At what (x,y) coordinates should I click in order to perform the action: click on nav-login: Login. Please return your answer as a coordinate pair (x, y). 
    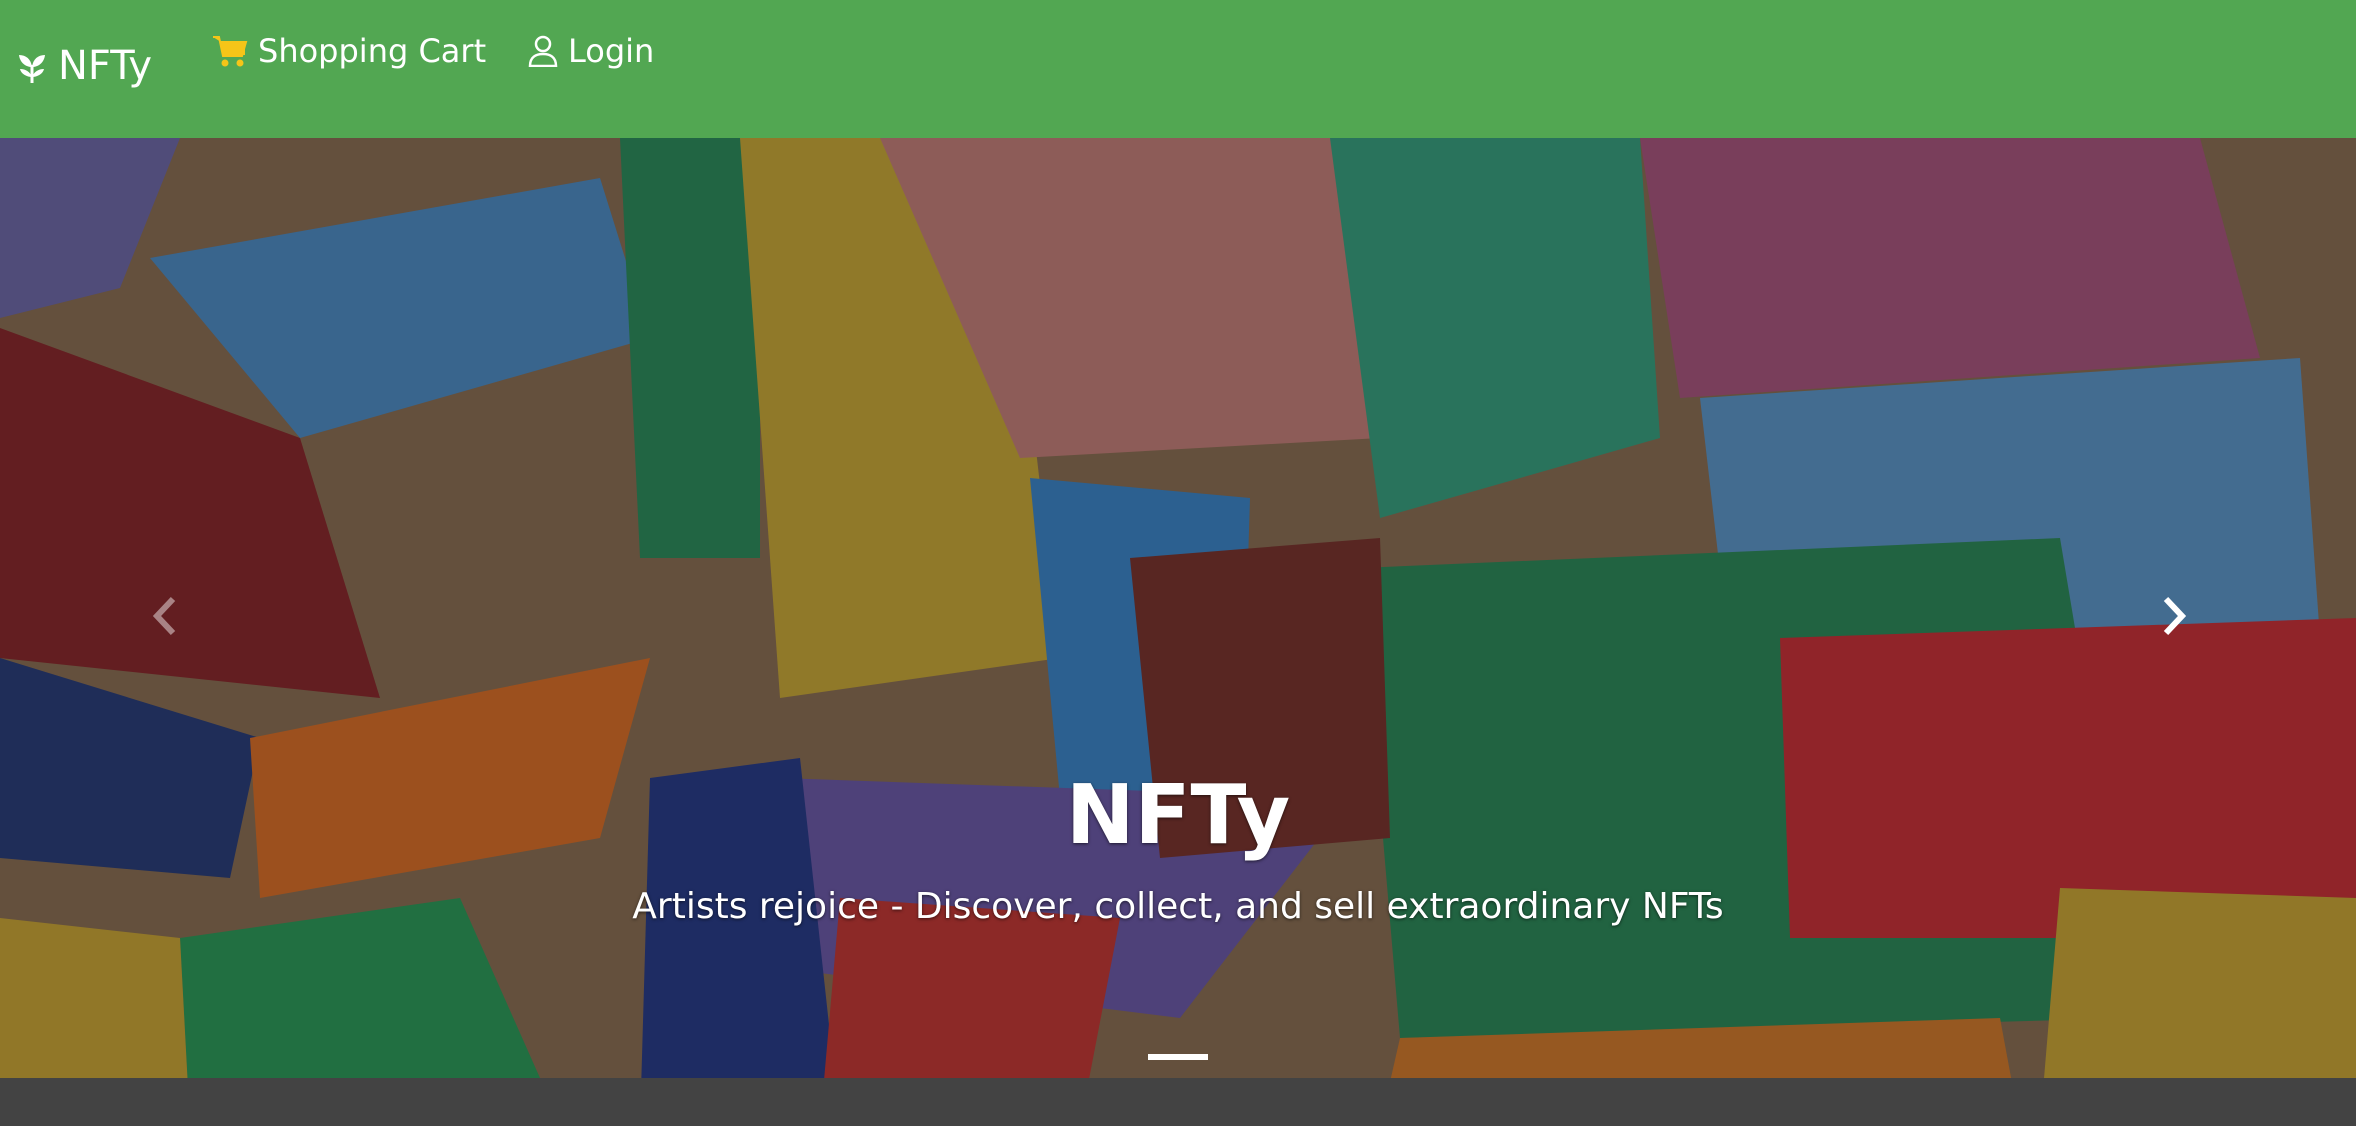
    Looking at the image, I should click on (591, 51).